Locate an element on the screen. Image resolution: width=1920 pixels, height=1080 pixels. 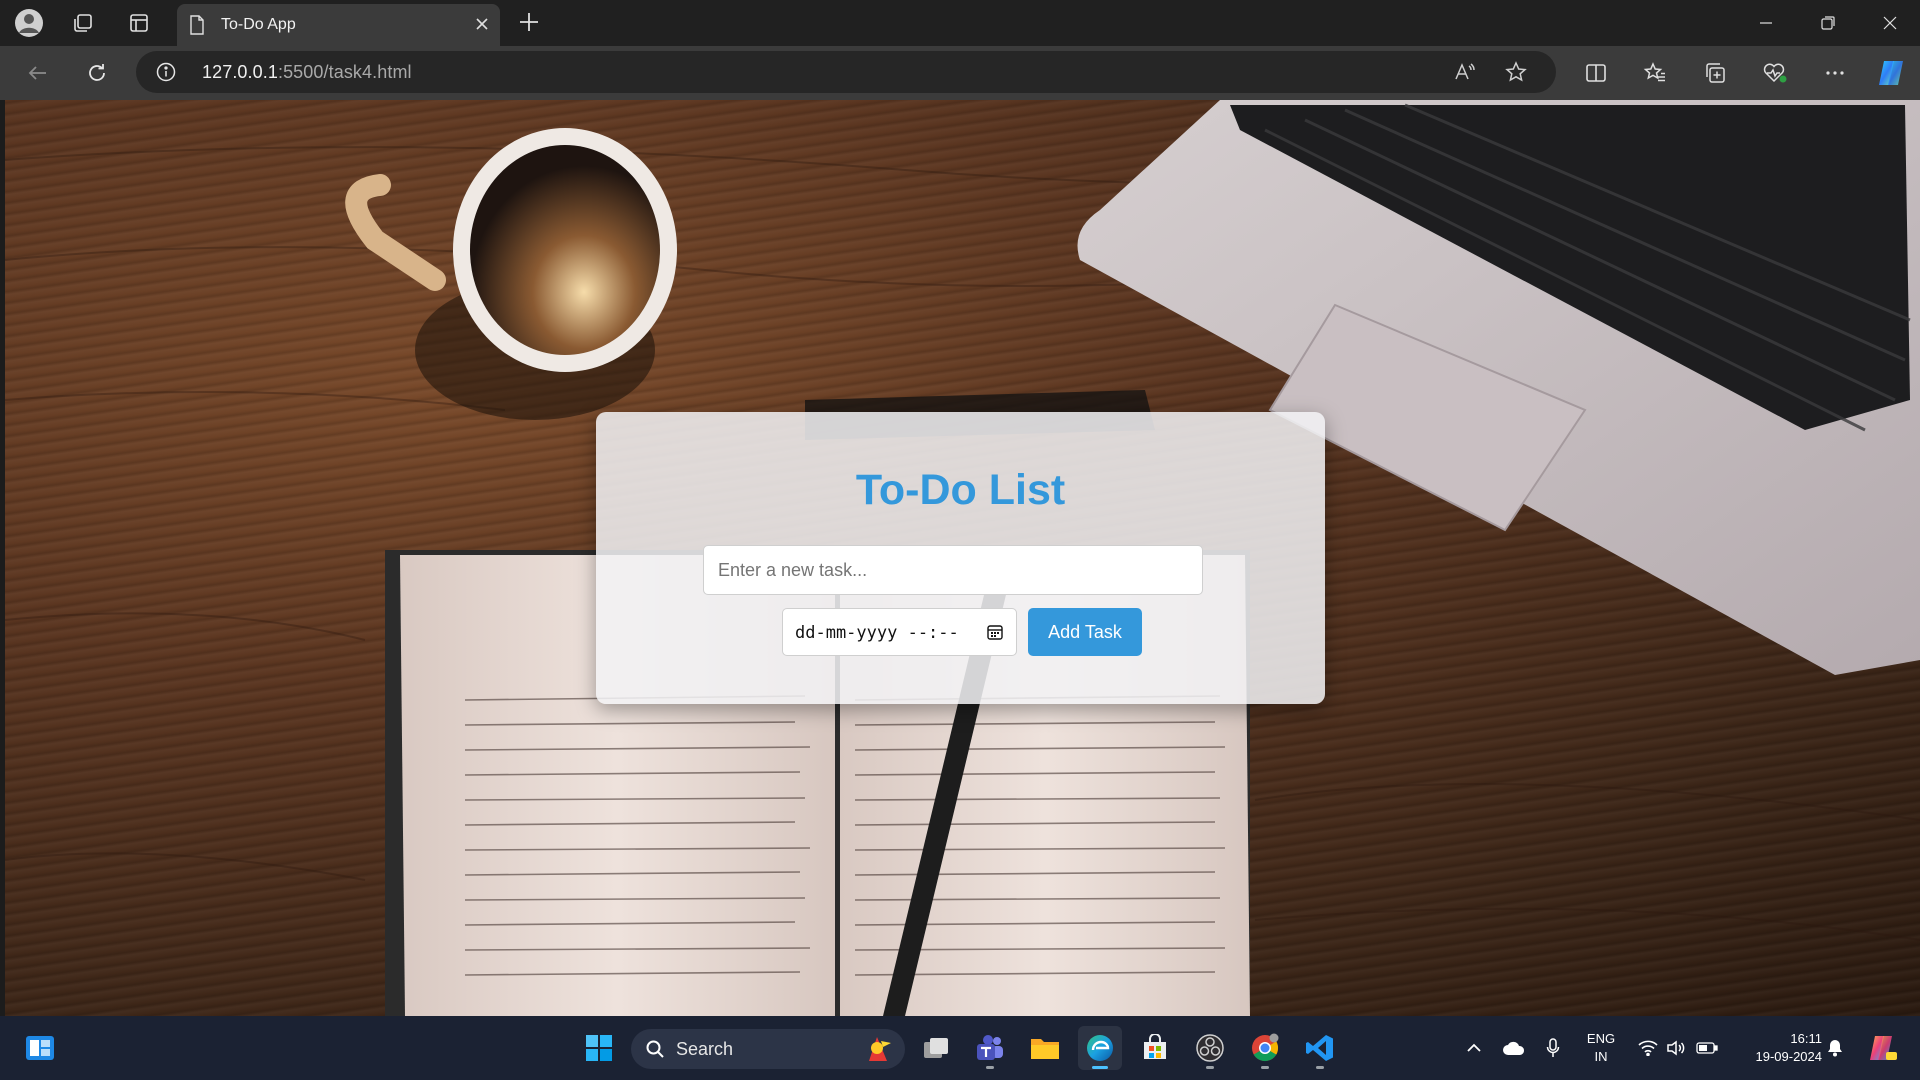
back-icon is located at coordinates (38, 73).